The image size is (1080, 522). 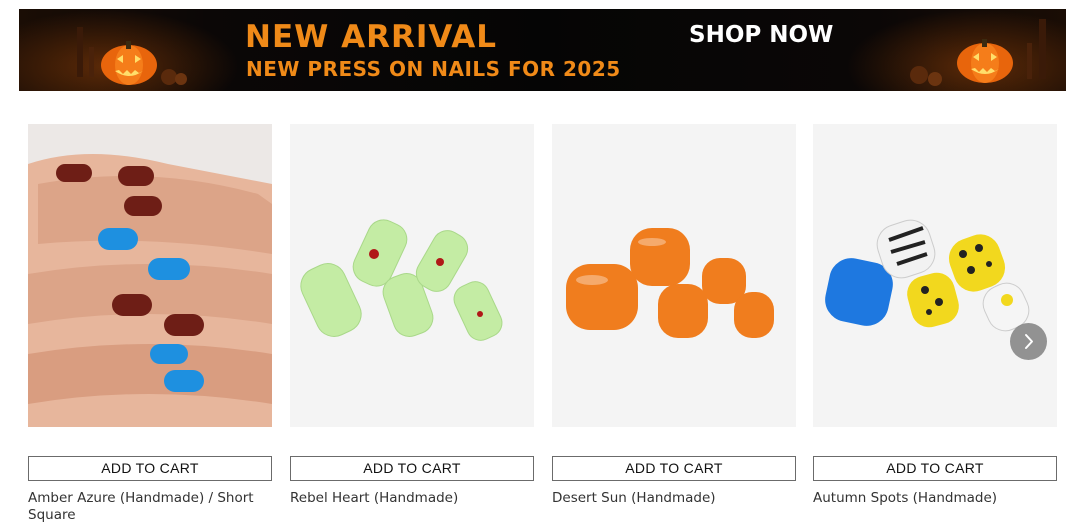 What do you see at coordinates (674, 498) in the screenshot?
I see `product-name: Desert Sun (Handmade)` at bounding box center [674, 498].